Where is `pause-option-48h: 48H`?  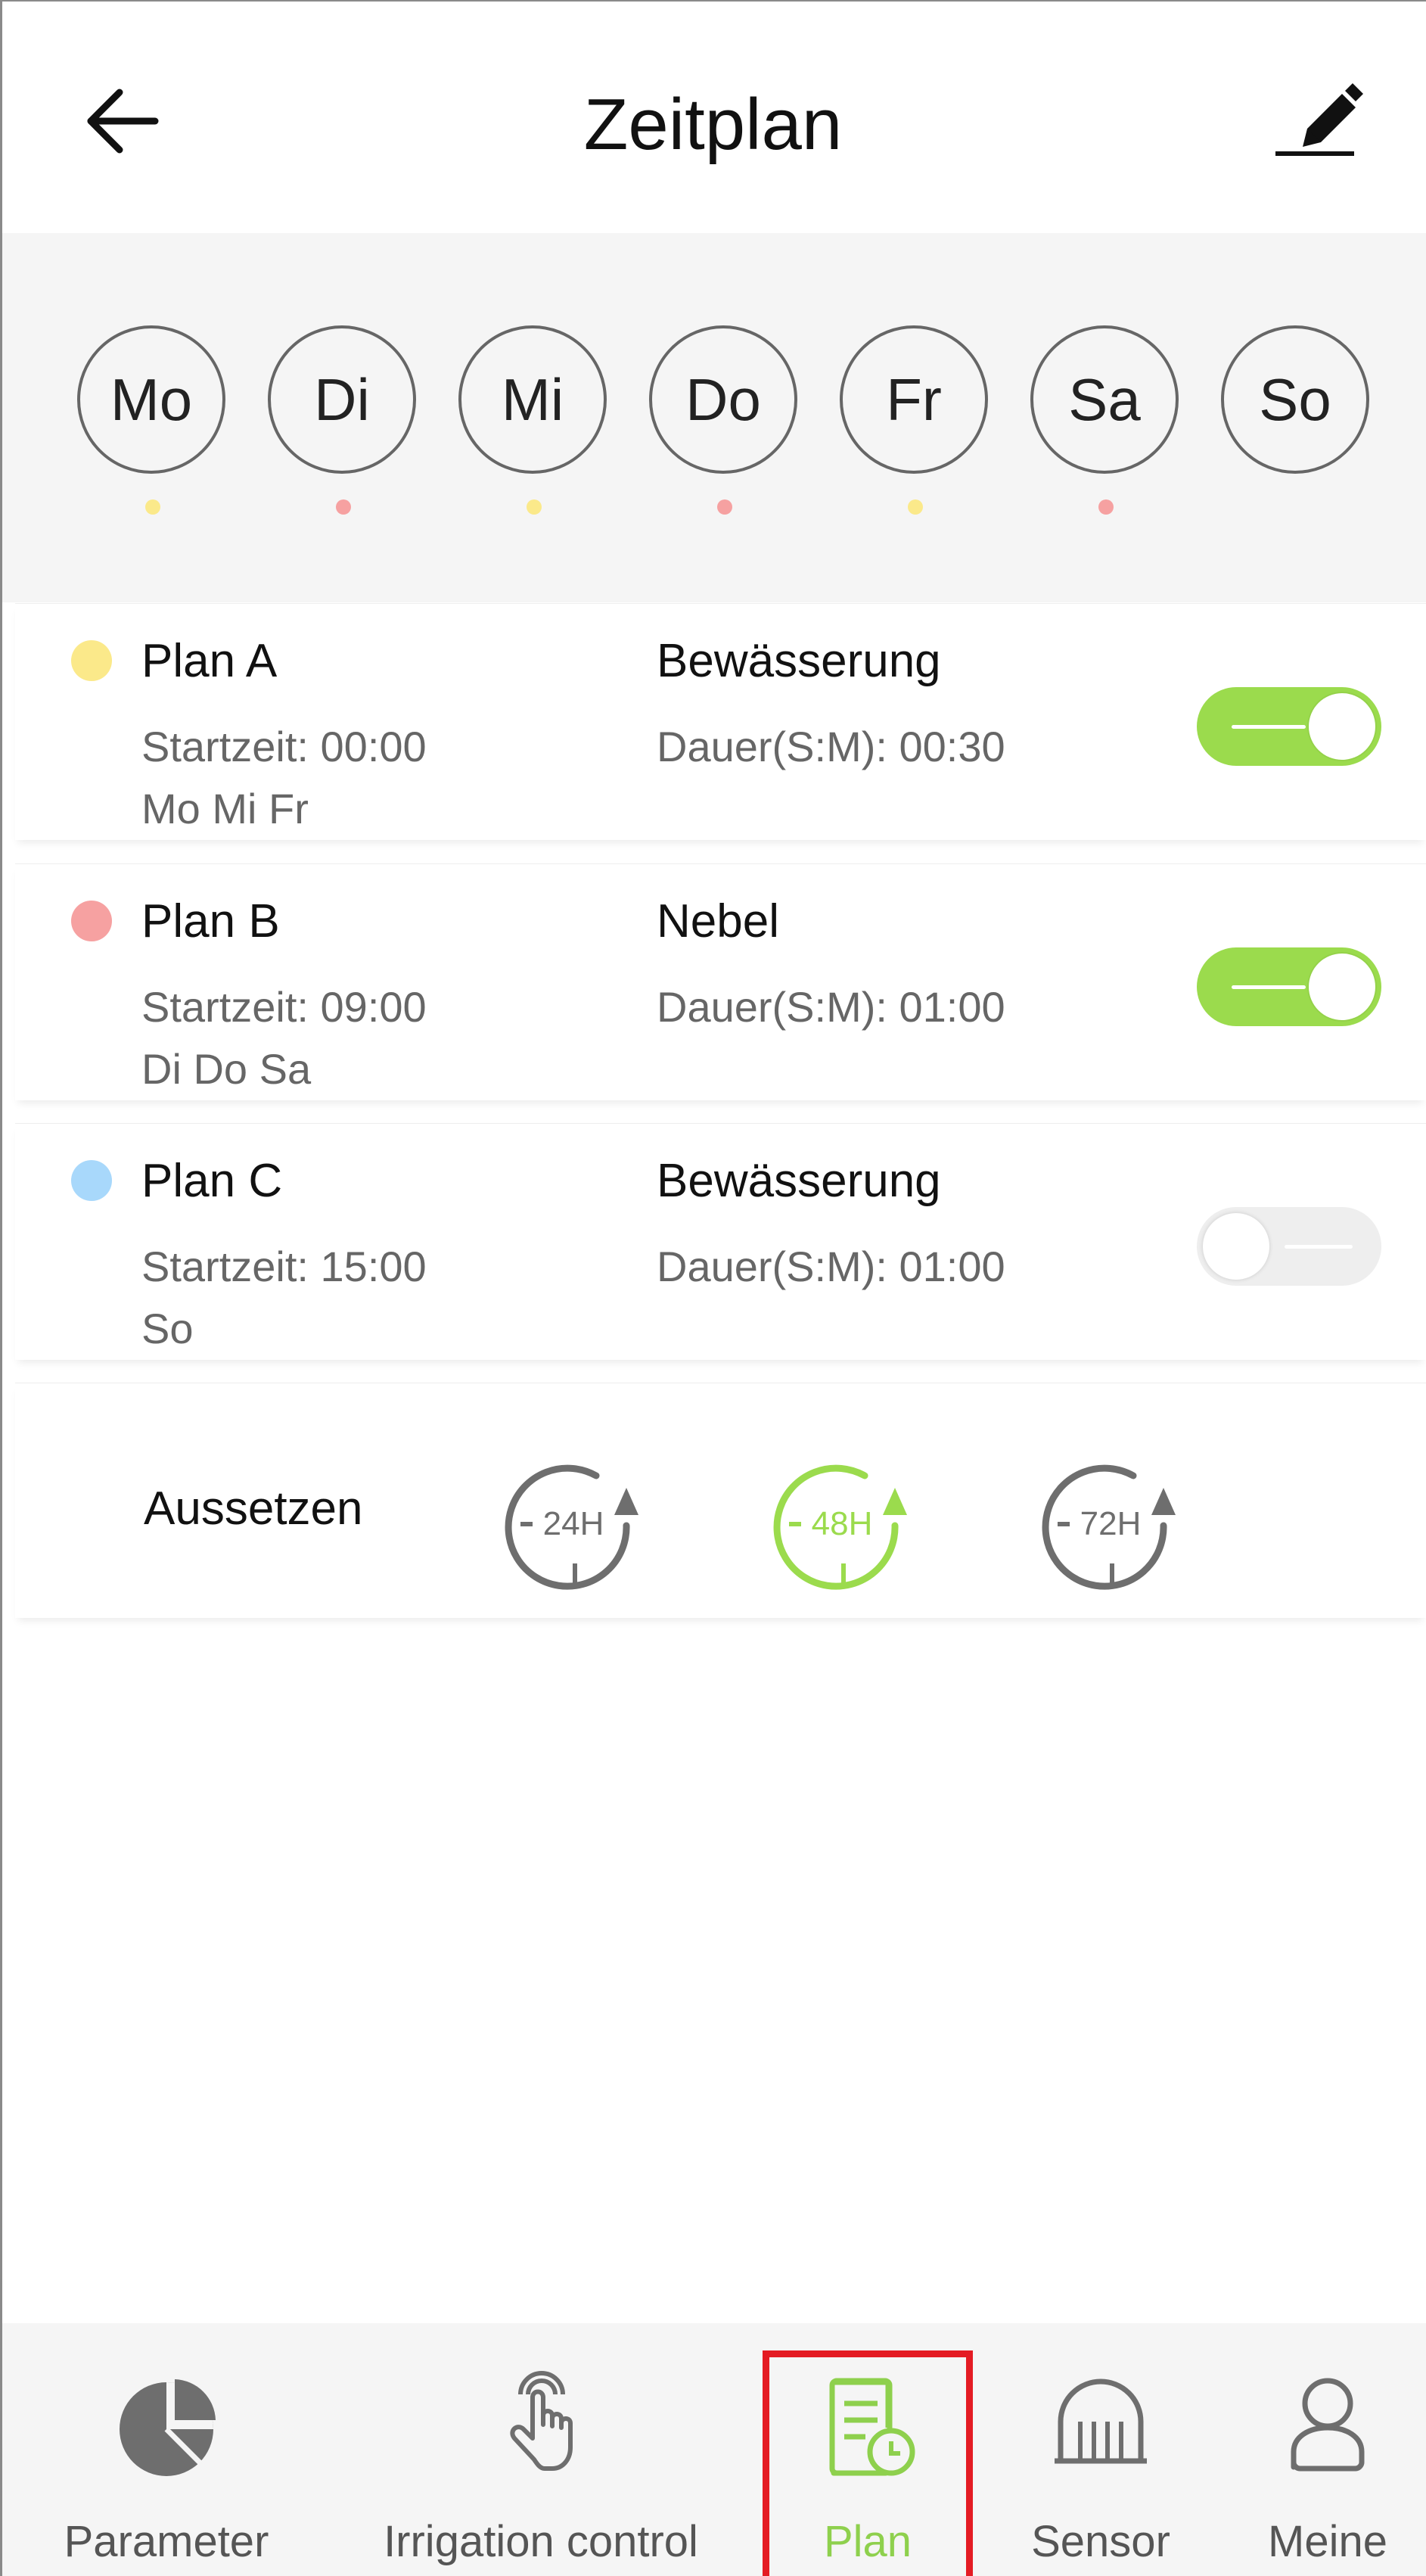
pause-option-48h: 48H is located at coordinates (844, 1522).